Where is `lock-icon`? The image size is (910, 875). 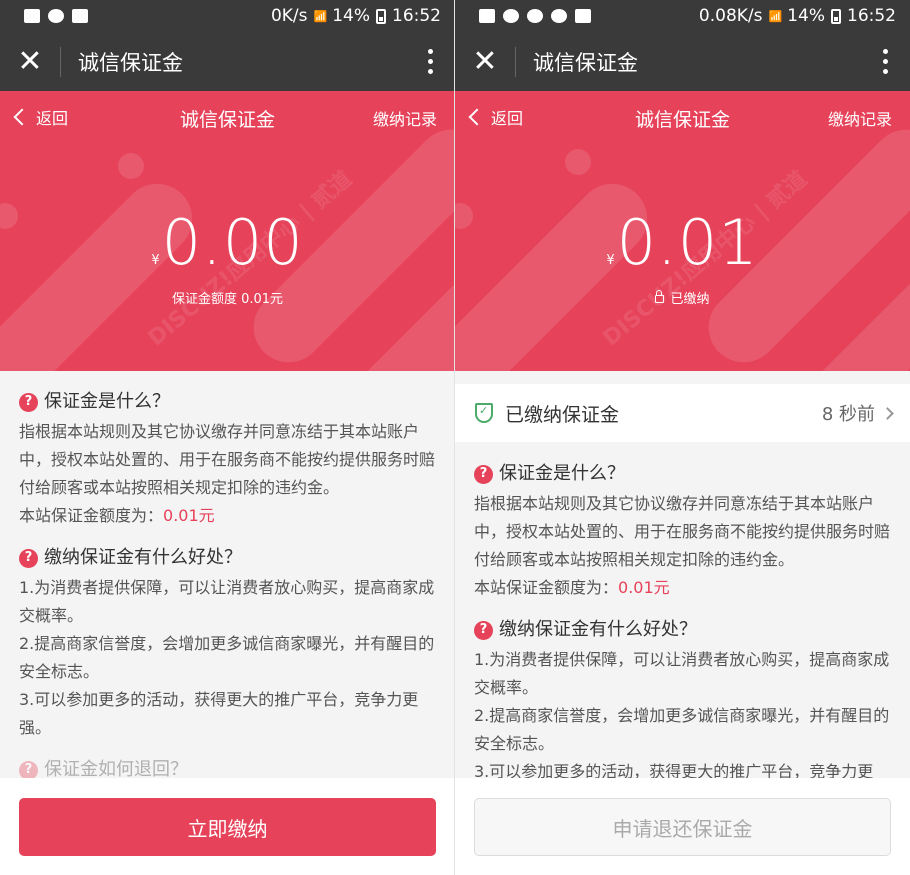
lock-icon is located at coordinates (660, 296).